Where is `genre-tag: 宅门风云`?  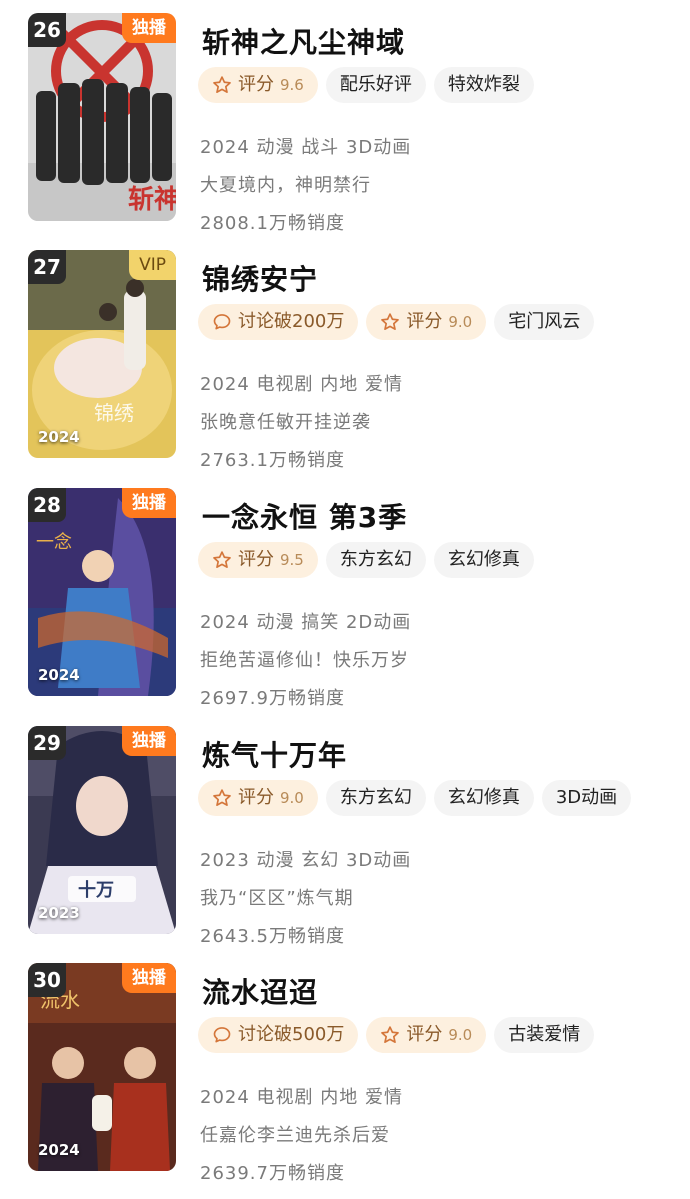
genre-tag: 宅门风云 is located at coordinates (544, 322).